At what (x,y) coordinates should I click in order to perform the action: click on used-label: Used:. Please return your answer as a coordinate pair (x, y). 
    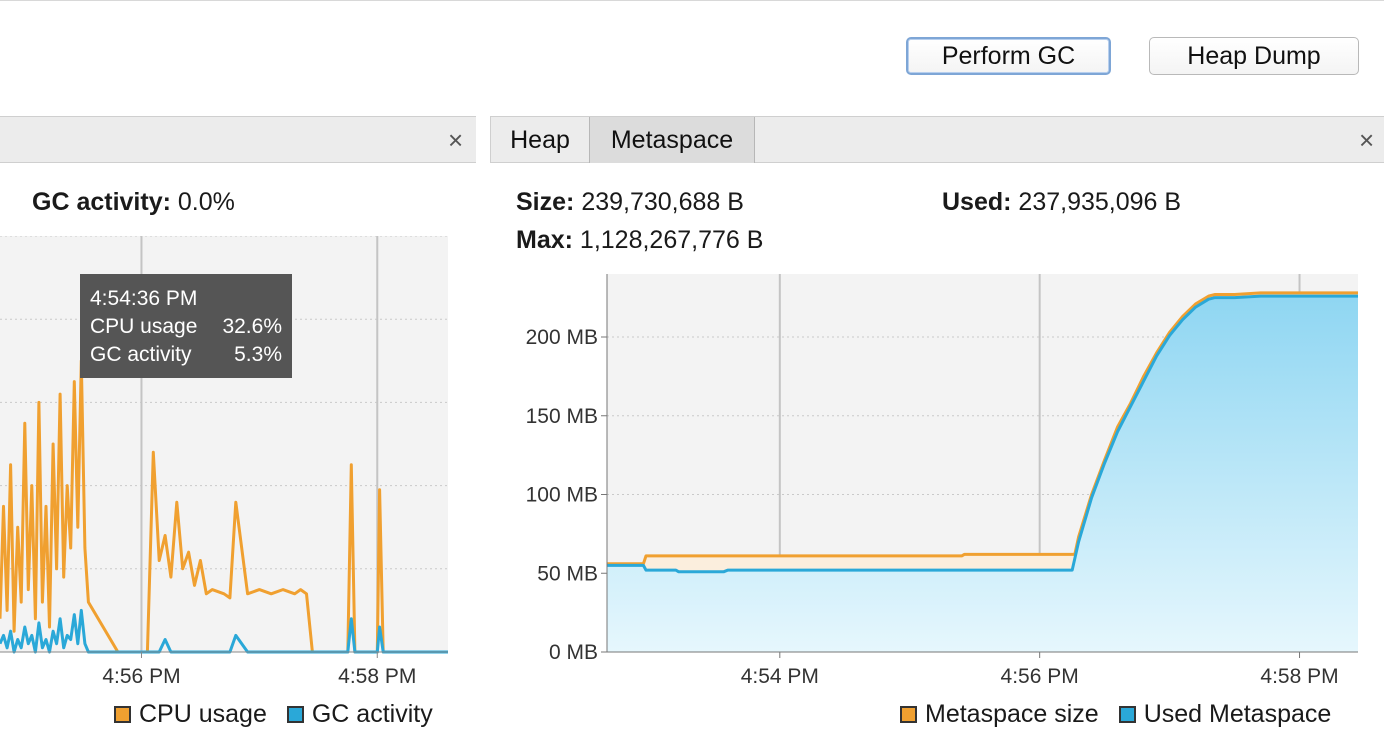
    Looking at the image, I should click on (977, 202).